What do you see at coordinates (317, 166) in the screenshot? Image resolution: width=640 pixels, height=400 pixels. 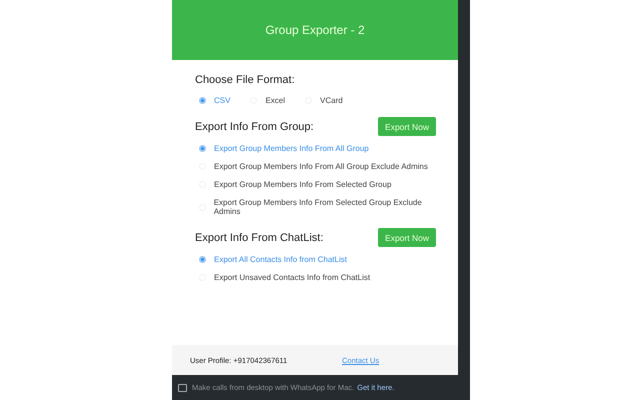 I see `export-option-radio: Export Group Members Info From All Group Exclude Admins` at bounding box center [317, 166].